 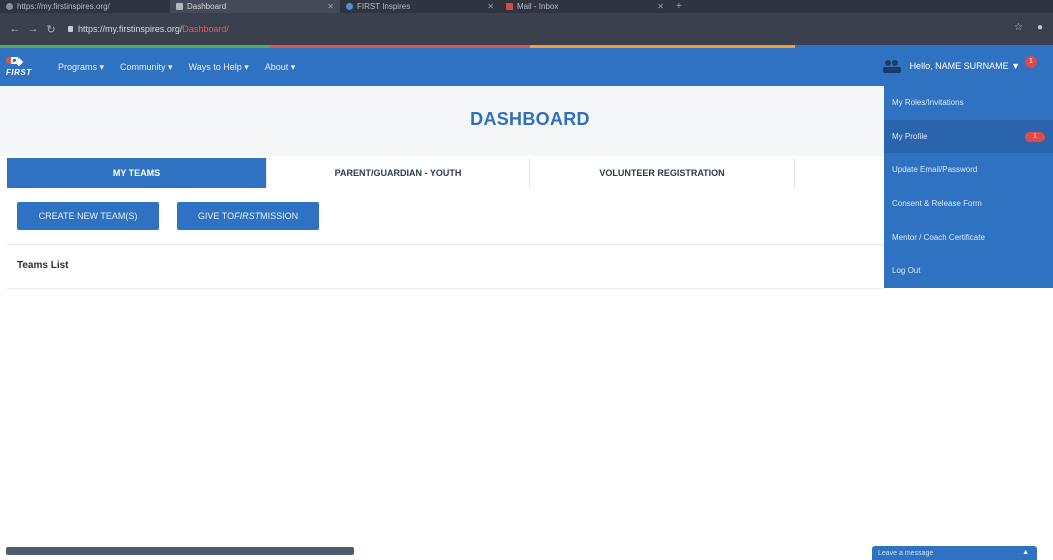 I want to click on give-button-suffix: MISSION, so click(x=279, y=216).